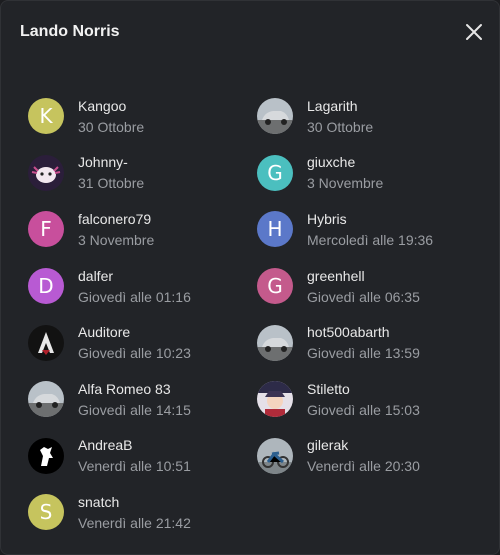 This screenshot has width=500, height=555. Describe the element at coordinates (134, 353) in the screenshot. I see `reaction-date: Giovedì alle 10:23` at that location.